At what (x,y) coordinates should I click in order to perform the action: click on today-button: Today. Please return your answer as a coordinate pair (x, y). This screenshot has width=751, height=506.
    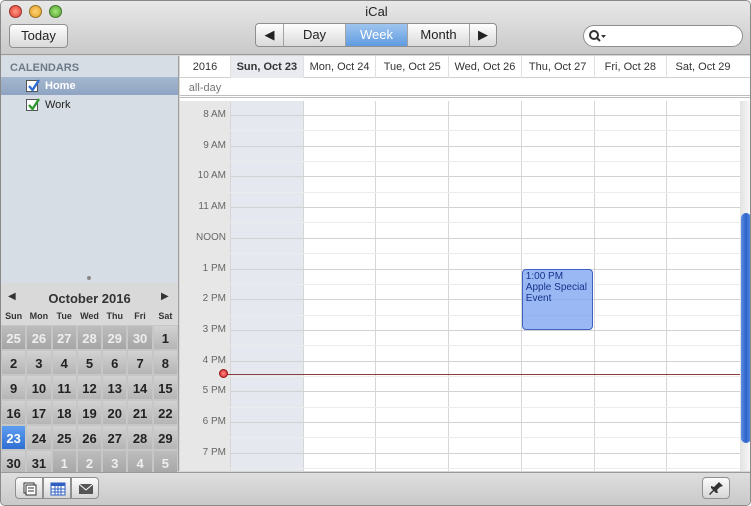
    Looking at the image, I should click on (38, 36).